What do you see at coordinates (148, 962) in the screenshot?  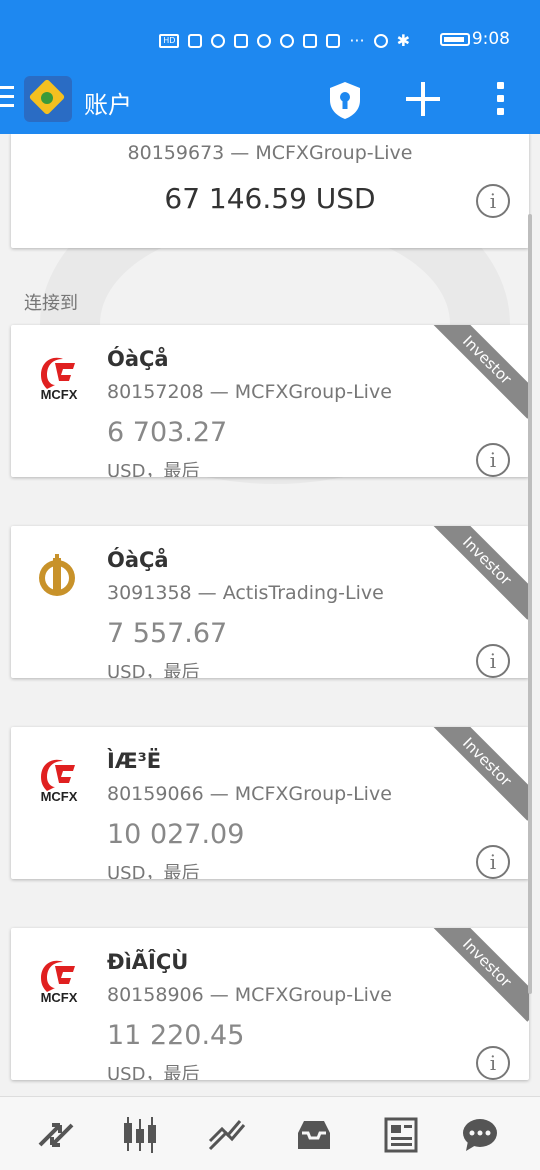 I see `account-name: ÐìÃÎÇÙ` at bounding box center [148, 962].